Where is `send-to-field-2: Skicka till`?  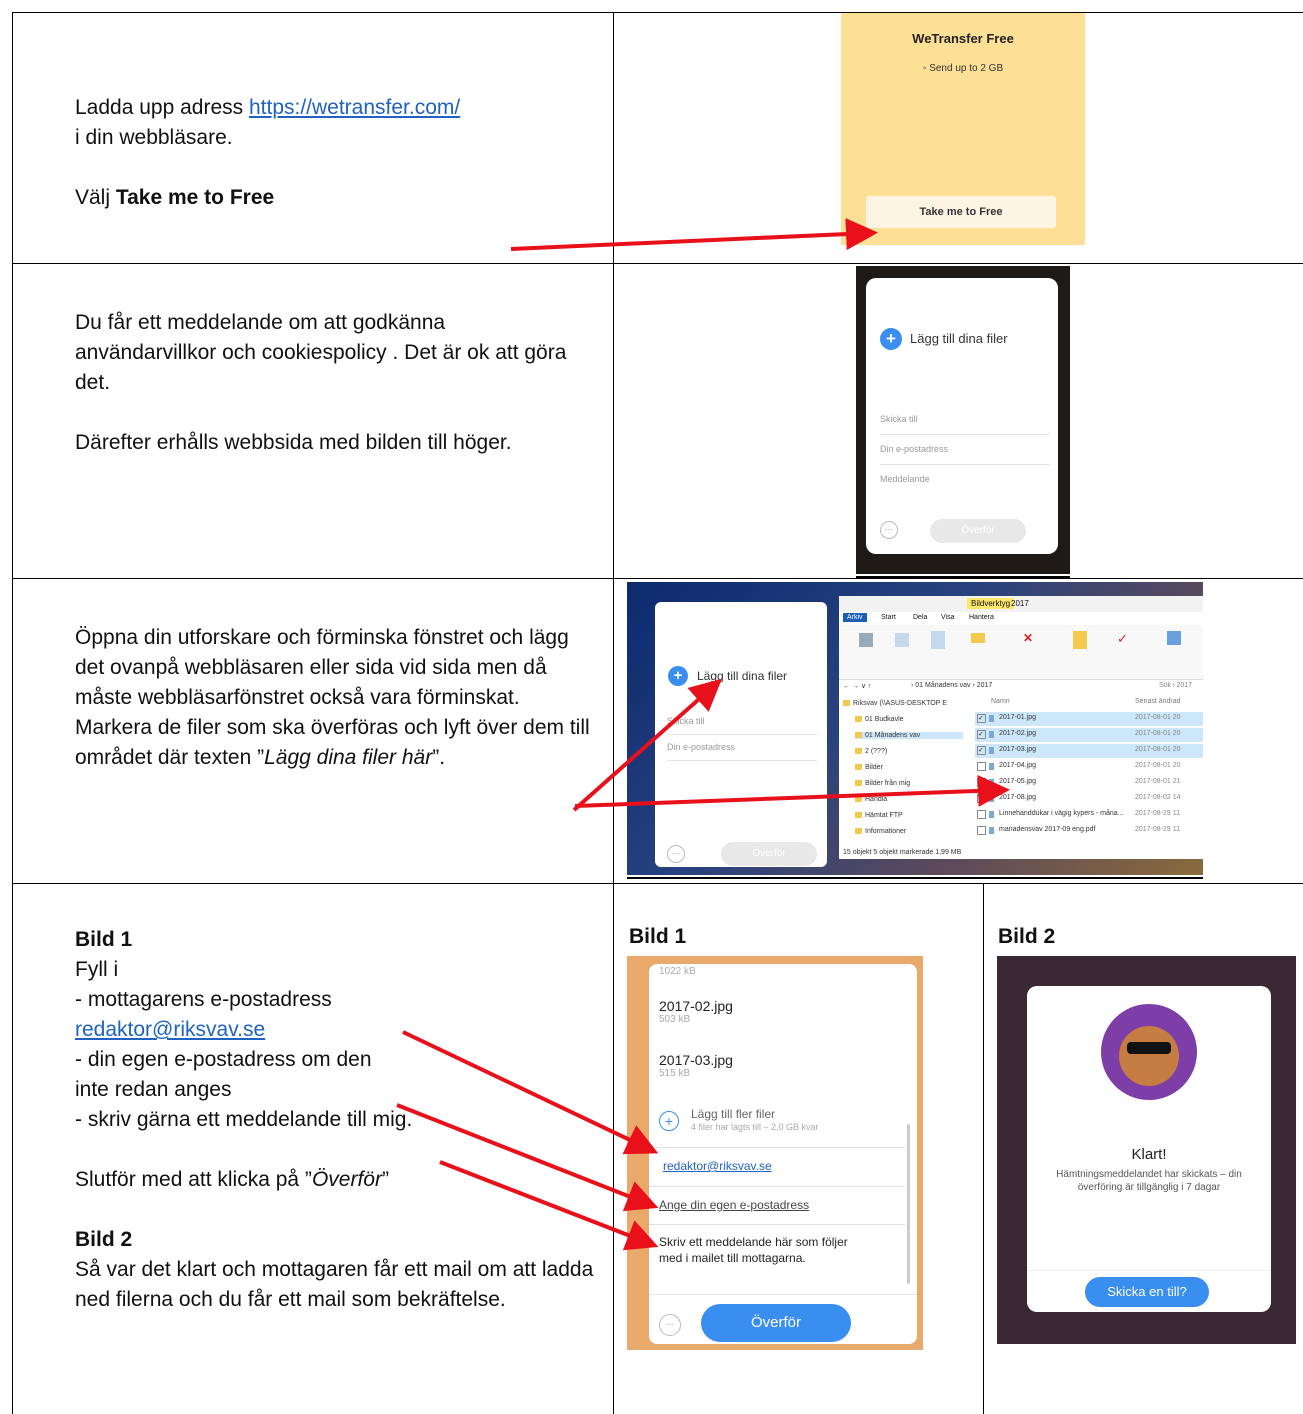
send-to-field-2: Skicka till is located at coordinates (742, 725).